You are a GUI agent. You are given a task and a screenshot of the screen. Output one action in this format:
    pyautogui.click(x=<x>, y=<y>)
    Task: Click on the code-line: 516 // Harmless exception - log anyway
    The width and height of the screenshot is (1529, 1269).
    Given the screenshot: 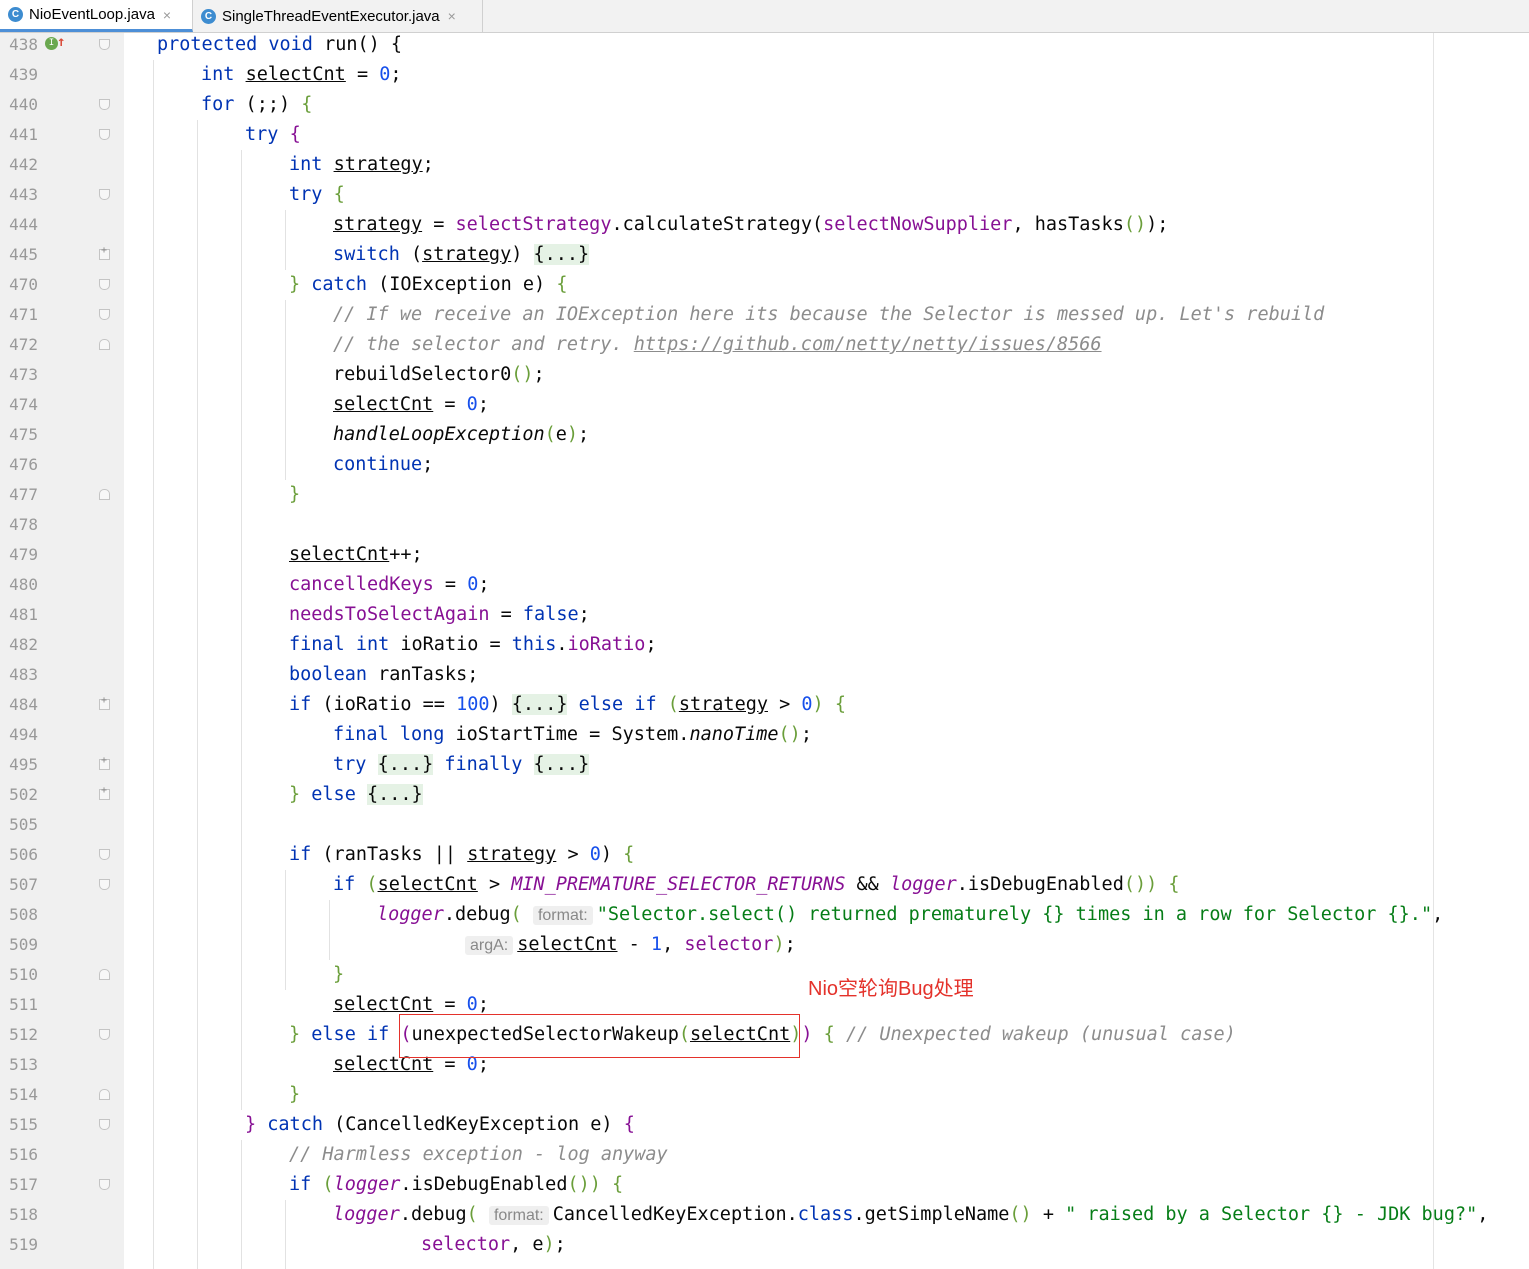 What is the action you would take?
    pyautogui.click(x=764, y=1155)
    